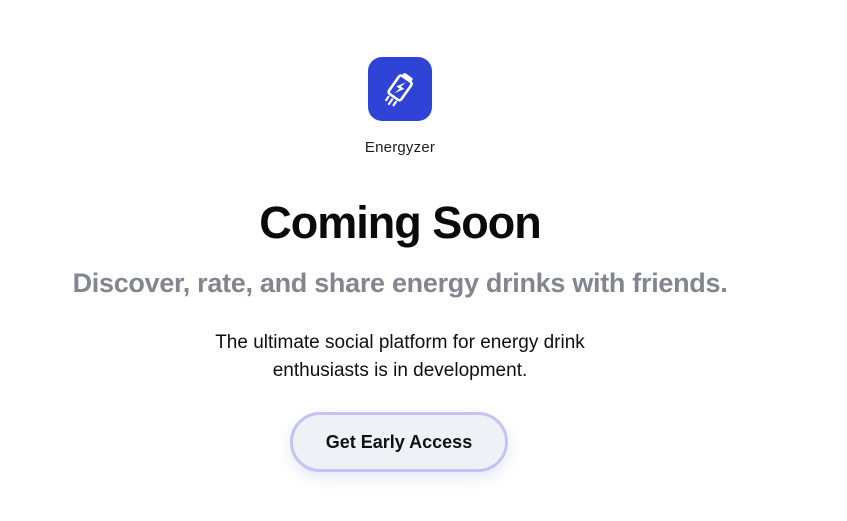 The height and width of the screenshot is (521, 847). Describe the element at coordinates (400, 222) in the screenshot. I see `page-title: Coming Soon` at that location.